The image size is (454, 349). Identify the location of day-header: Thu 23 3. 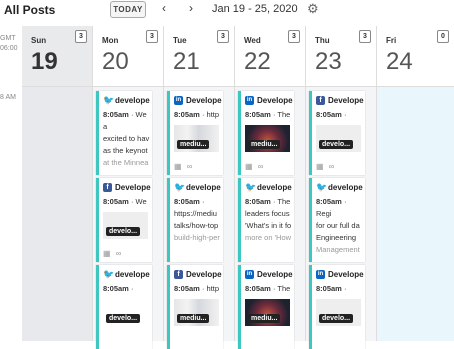
(341, 56).